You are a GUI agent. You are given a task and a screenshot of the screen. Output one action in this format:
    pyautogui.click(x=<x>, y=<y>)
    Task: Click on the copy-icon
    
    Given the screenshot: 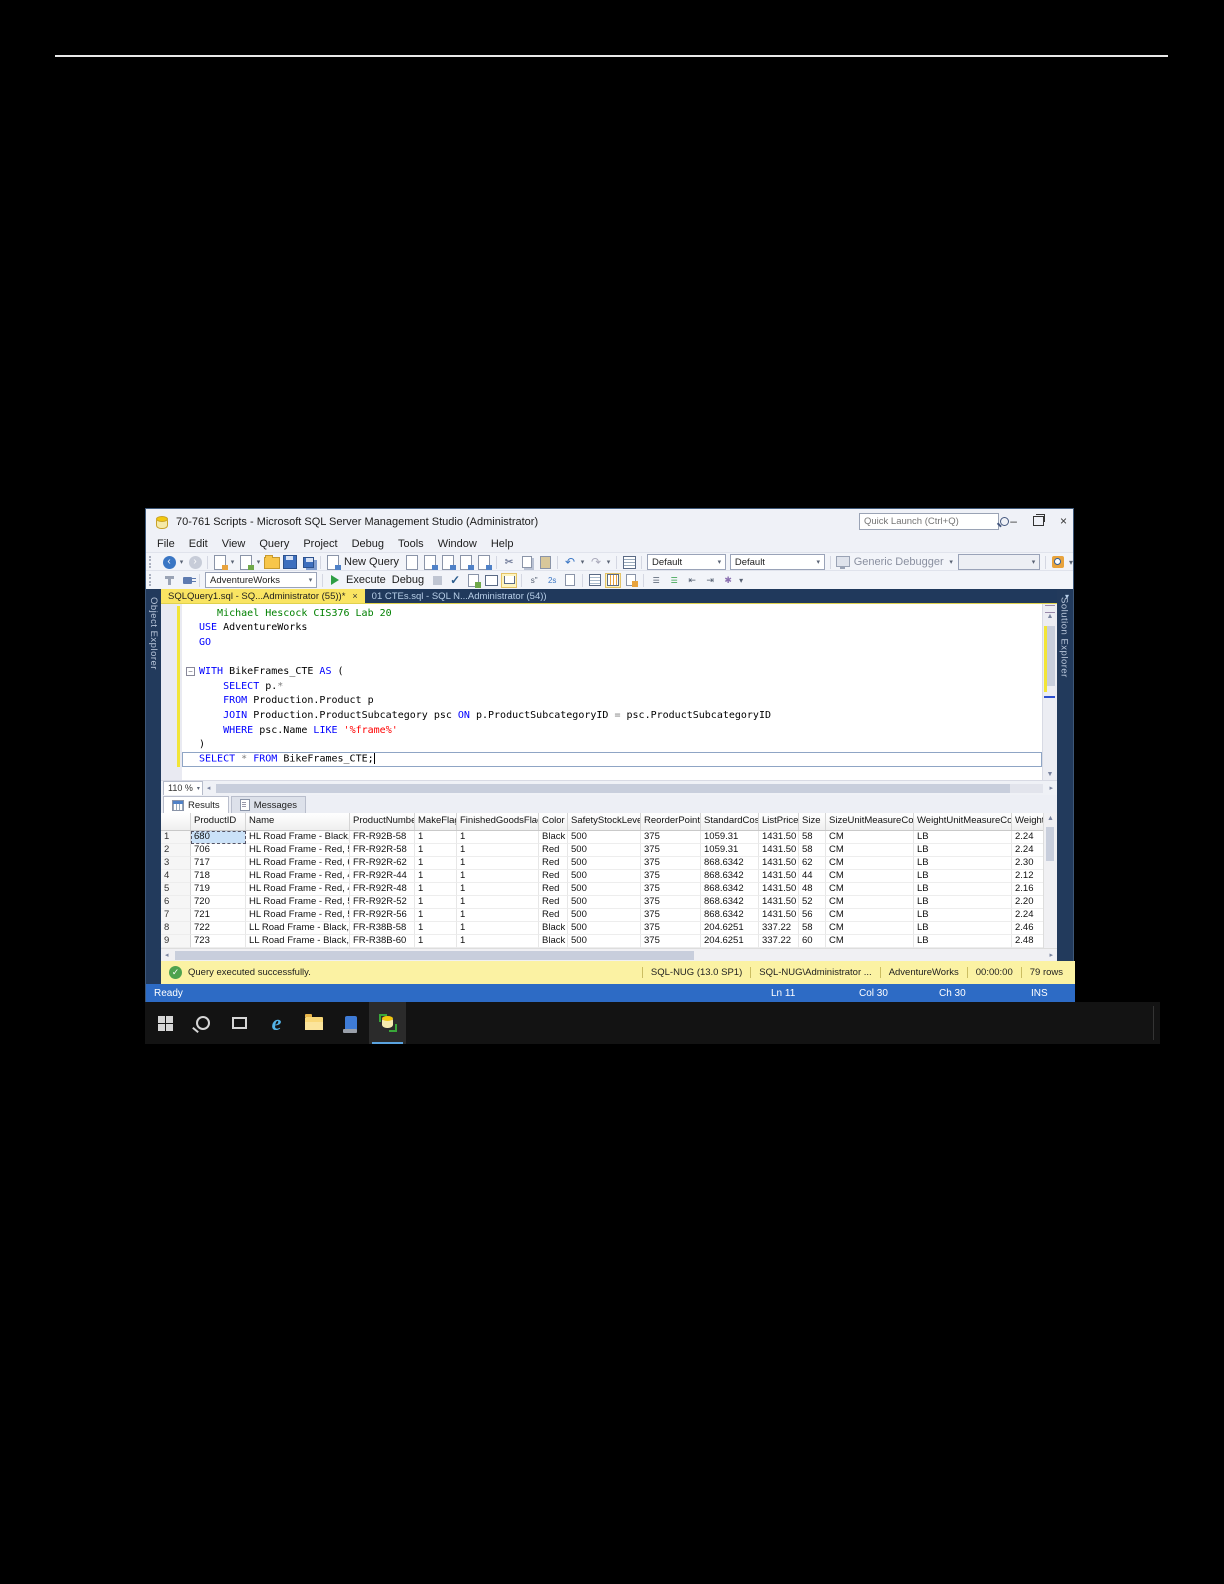 What is the action you would take?
    pyautogui.click(x=527, y=562)
    